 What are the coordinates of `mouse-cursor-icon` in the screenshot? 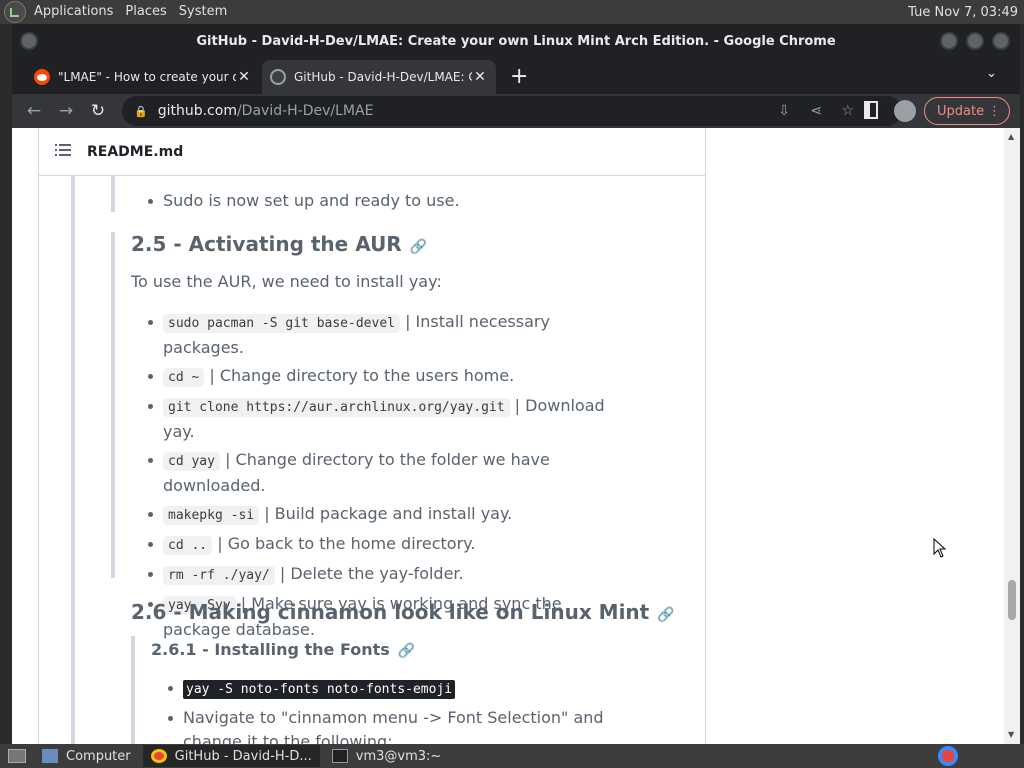 It's located at (940, 548).